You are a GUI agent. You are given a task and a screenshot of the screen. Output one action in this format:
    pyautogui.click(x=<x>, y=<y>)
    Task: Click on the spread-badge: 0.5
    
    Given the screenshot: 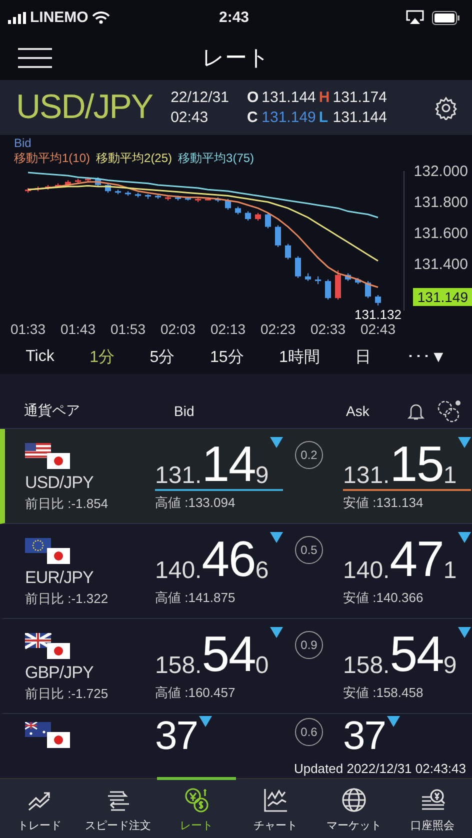 What is the action you would take?
    pyautogui.click(x=309, y=550)
    